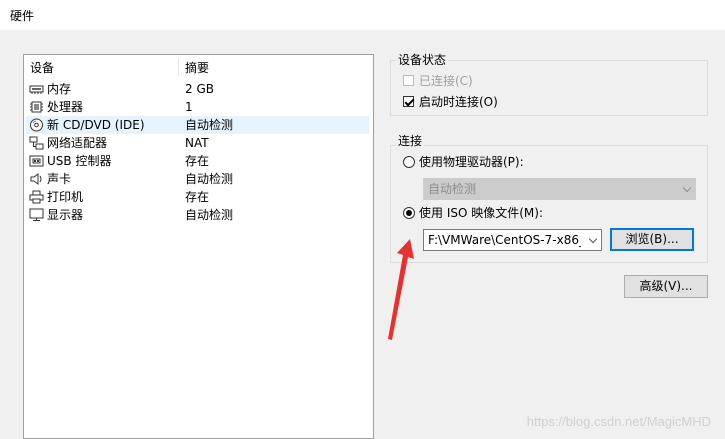 The width and height of the screenshot is (725, 439). What do you see at coordinates (504, 240) in the screenshot?
I see `iso-path-value: F:\VMWare\CentOS-7-x86_6` at bounding box center [504, 240].